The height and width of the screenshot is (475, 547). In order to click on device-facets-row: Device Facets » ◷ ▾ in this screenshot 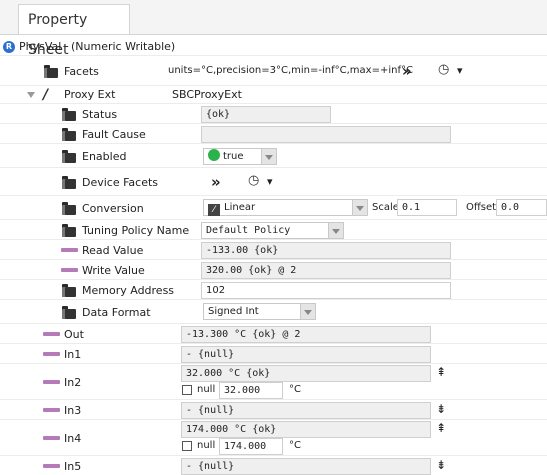, I will do `click(273, 182)`.